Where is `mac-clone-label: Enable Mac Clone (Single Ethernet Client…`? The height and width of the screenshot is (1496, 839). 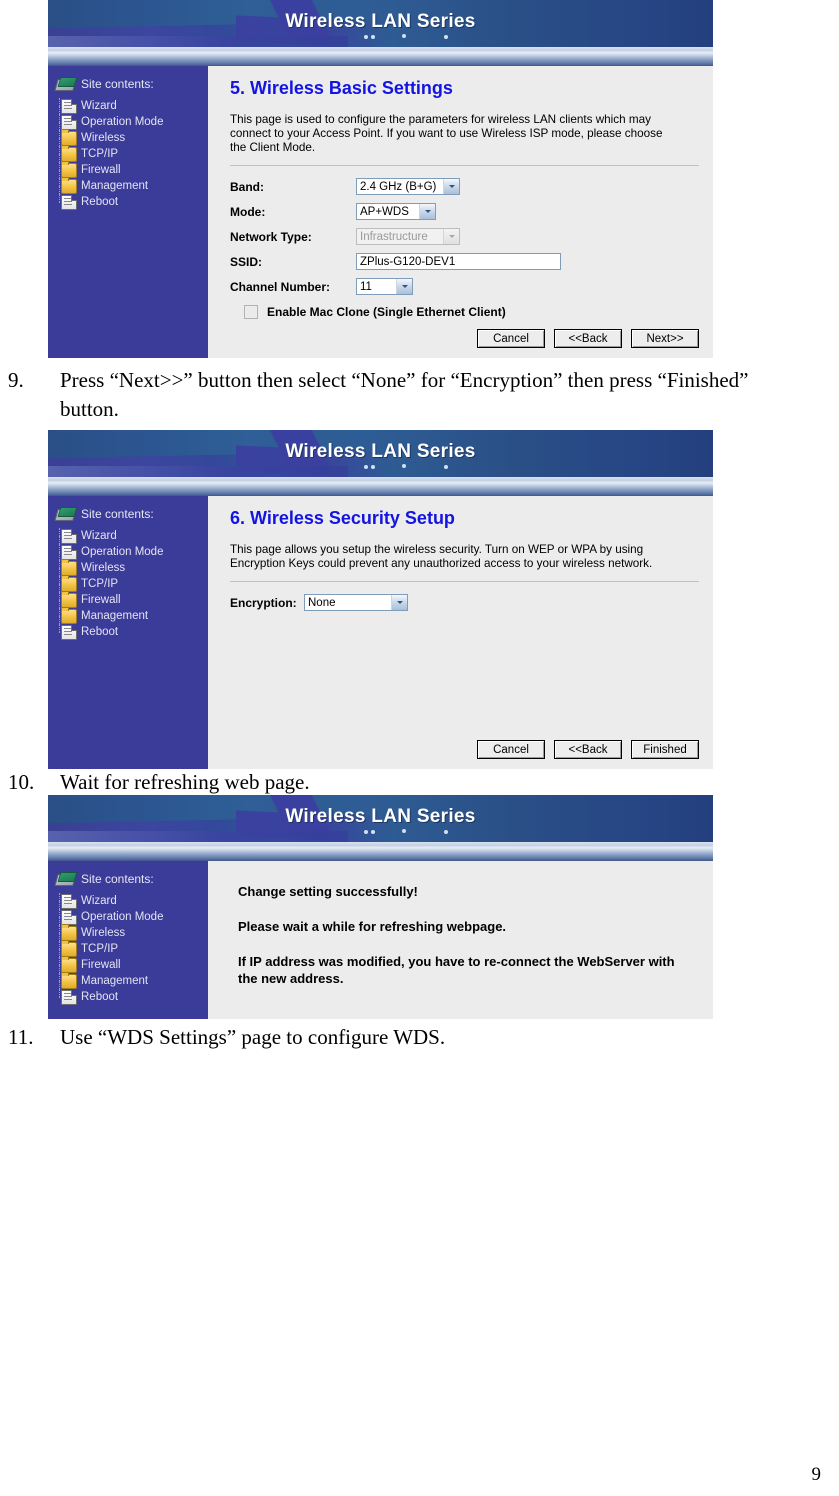
mac-clone-label: Enable Mac Clone (Single Ethernet Client… is located at coordinates (386, 312).